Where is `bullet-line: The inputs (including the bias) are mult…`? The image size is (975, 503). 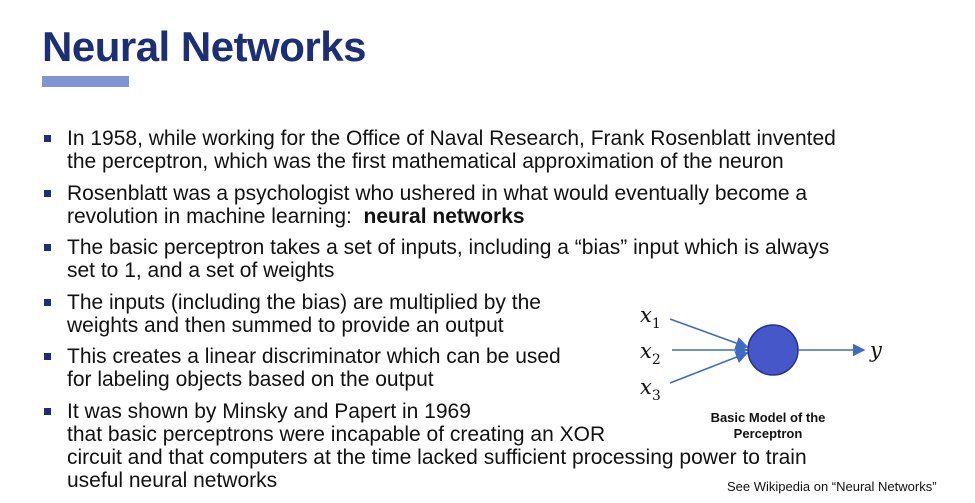 bullet-line: The inputs (including the bias) are mult… is located at coordinates (304, 302).